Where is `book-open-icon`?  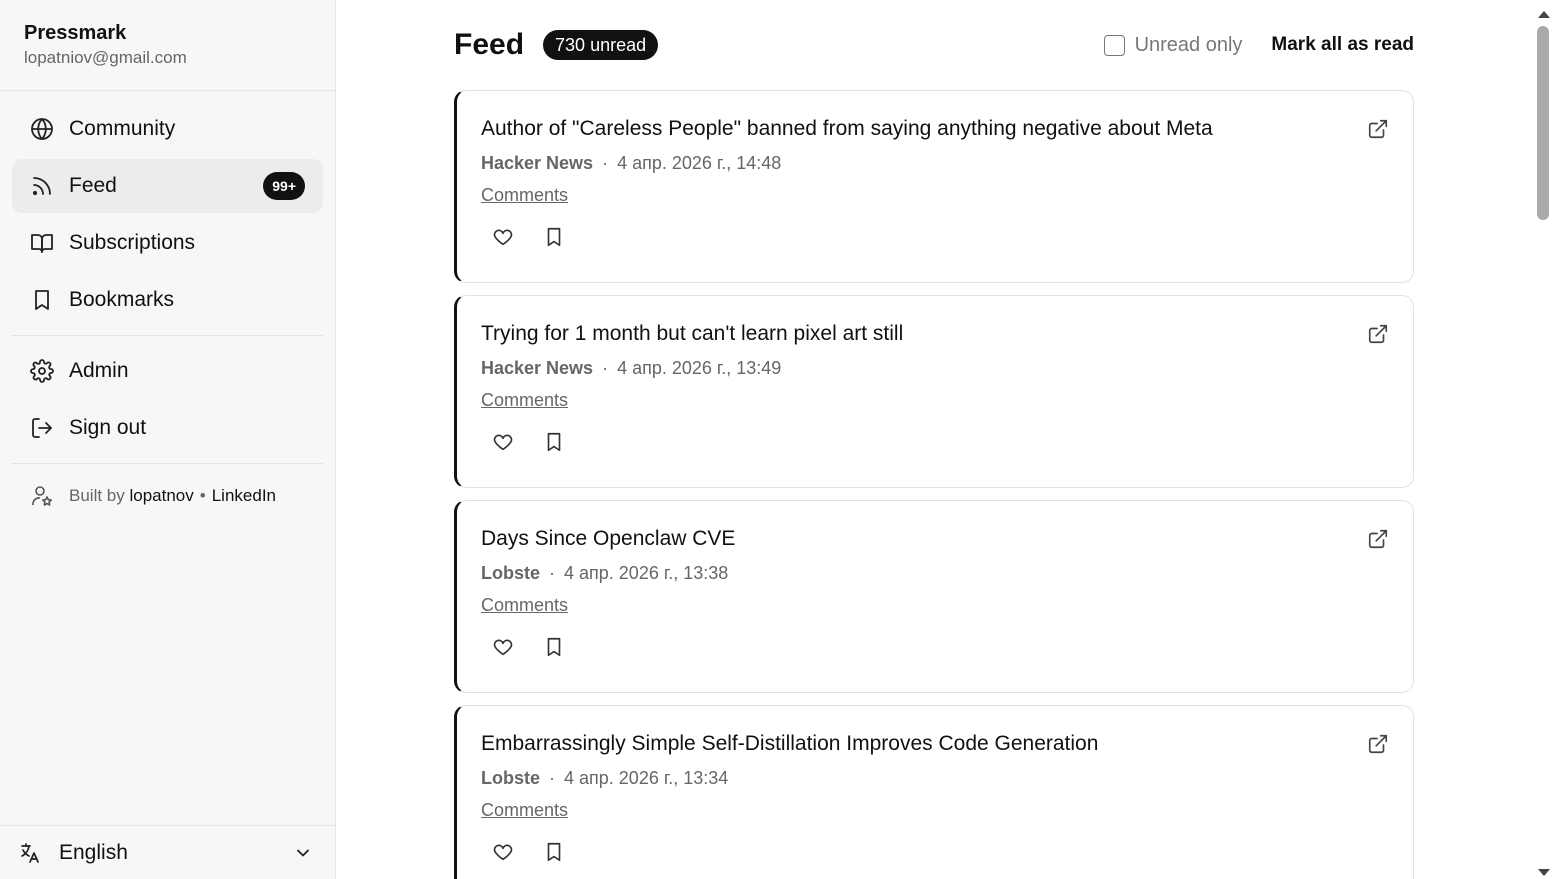 book-open-icon is located at coordinates (42, 243).